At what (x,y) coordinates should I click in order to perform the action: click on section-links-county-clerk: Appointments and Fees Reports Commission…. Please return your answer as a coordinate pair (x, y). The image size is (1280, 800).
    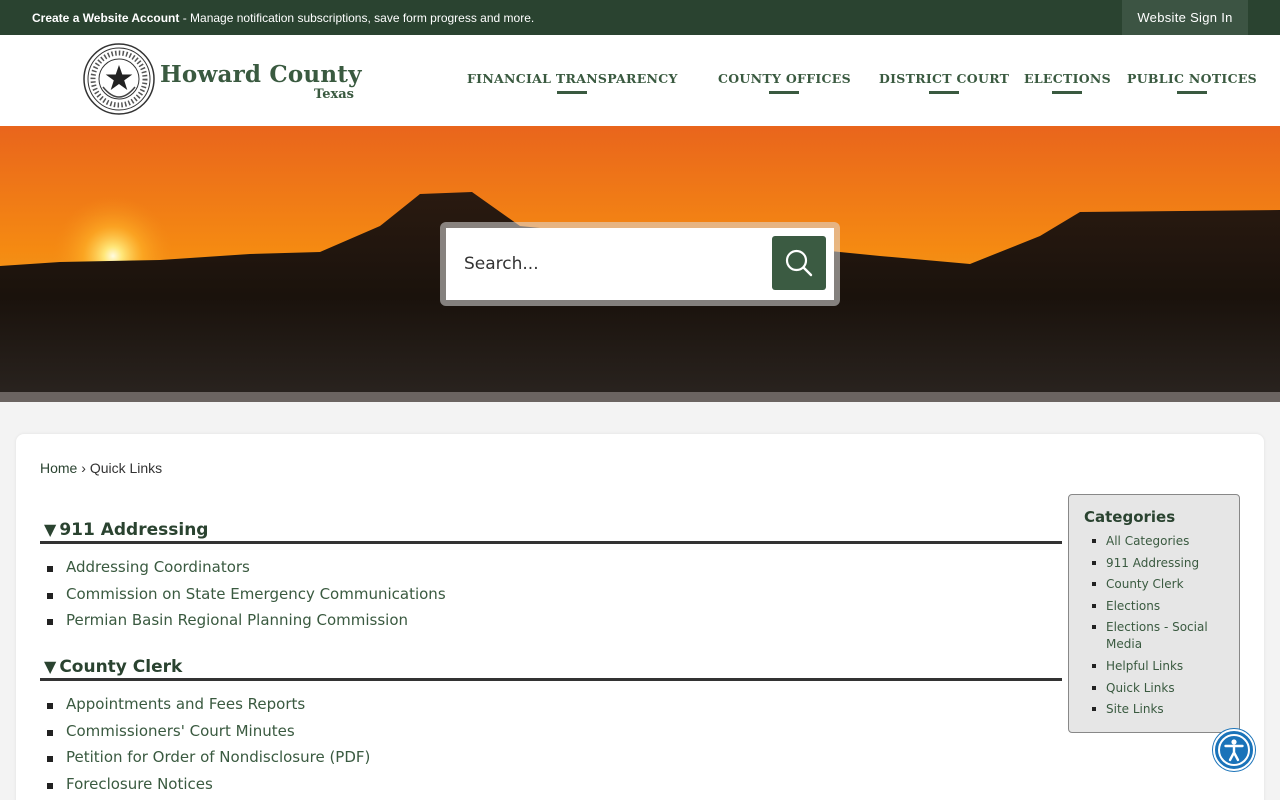
    Looking at the image, I should click on (205, 747).